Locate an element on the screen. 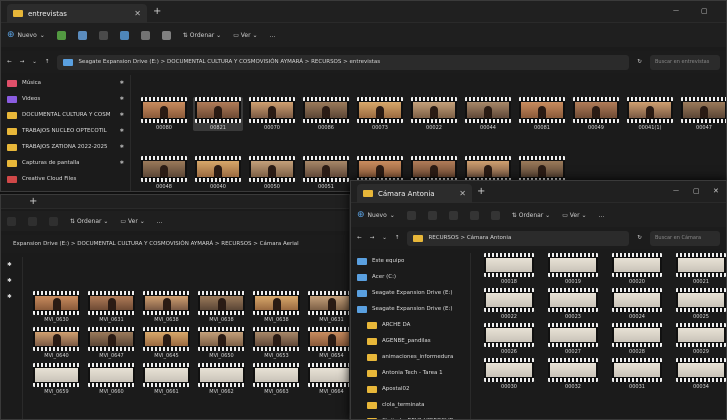  video-thumbnail: MVI_0663 is located at coordinates (276, 379).